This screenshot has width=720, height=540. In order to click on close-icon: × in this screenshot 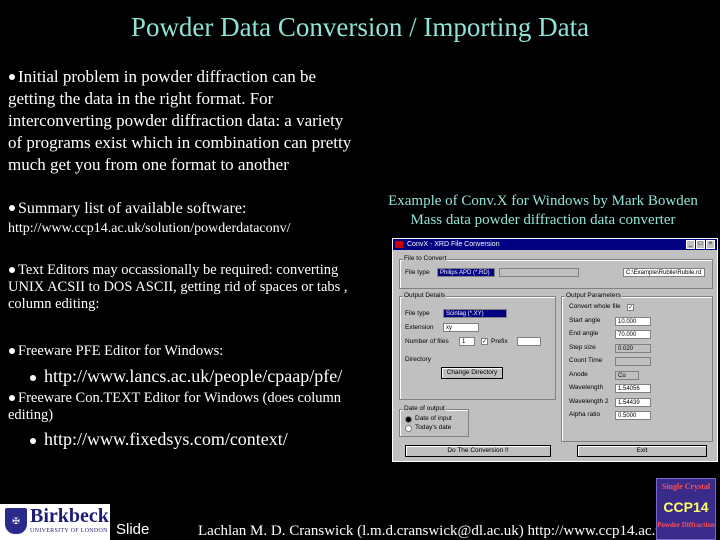, I will do `click(710, 244)`.